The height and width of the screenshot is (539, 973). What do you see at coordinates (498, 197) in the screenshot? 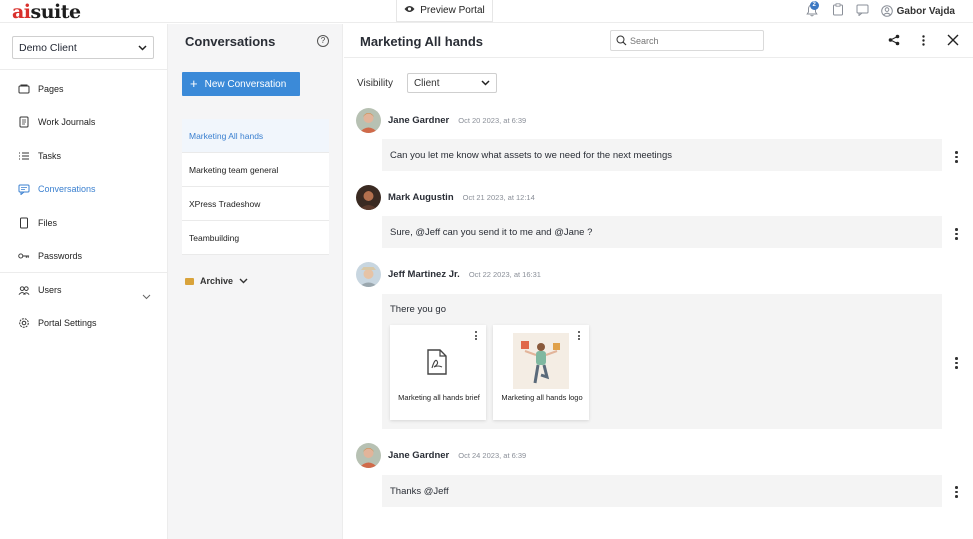
I see `message-timestamp: Oct 21 2023, at 12:14` at bounding box center [498, 197].